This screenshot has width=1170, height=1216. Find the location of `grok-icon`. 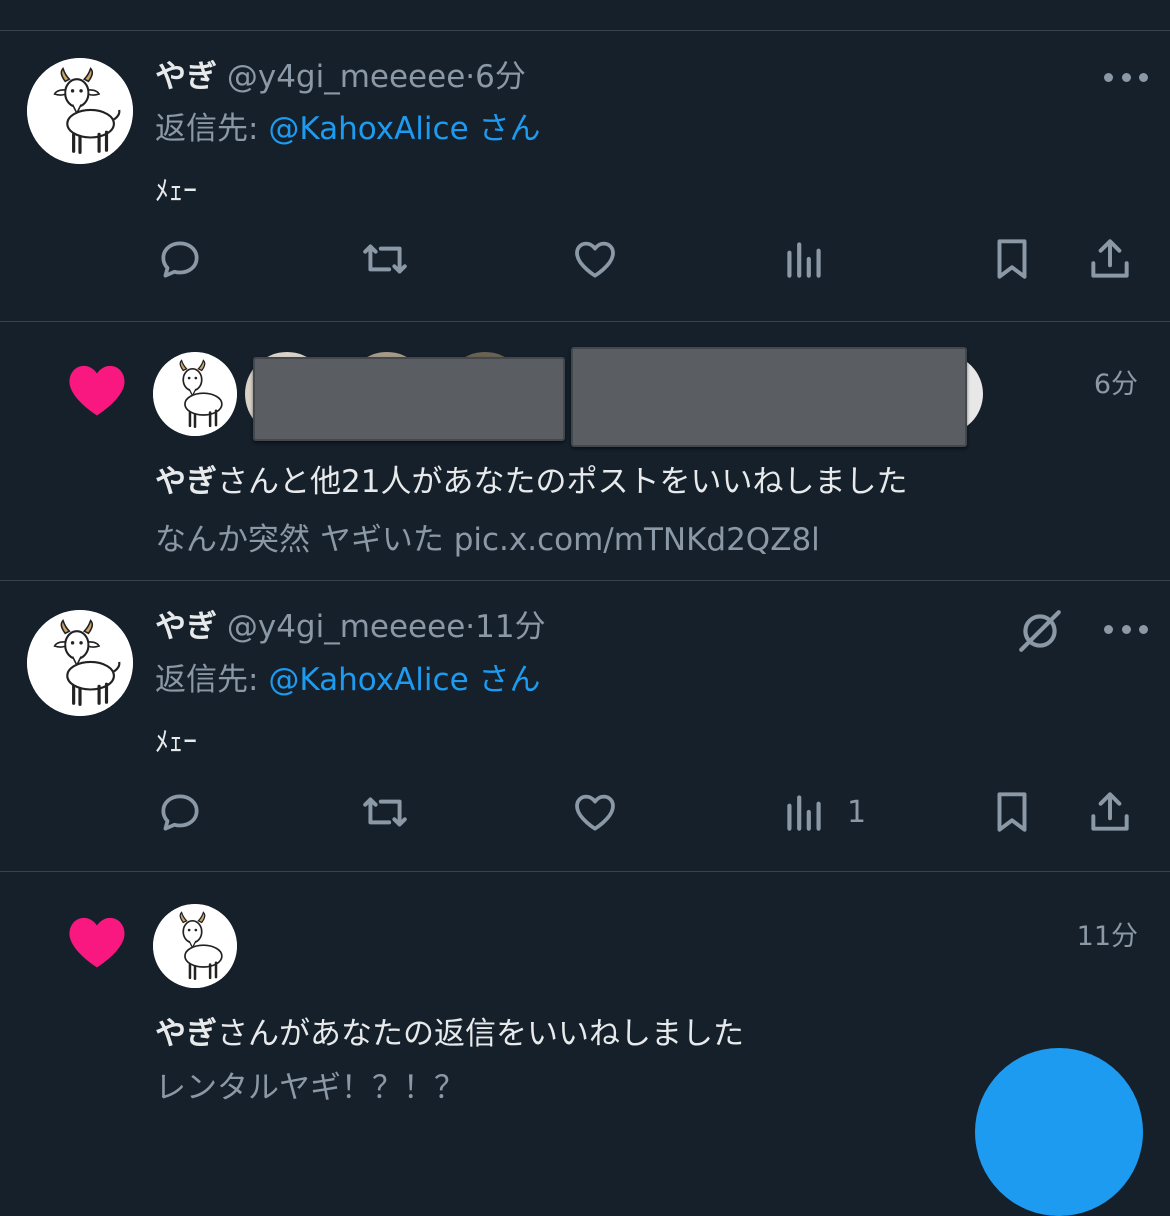

grok-icon is located at coordinates (1040, 631).